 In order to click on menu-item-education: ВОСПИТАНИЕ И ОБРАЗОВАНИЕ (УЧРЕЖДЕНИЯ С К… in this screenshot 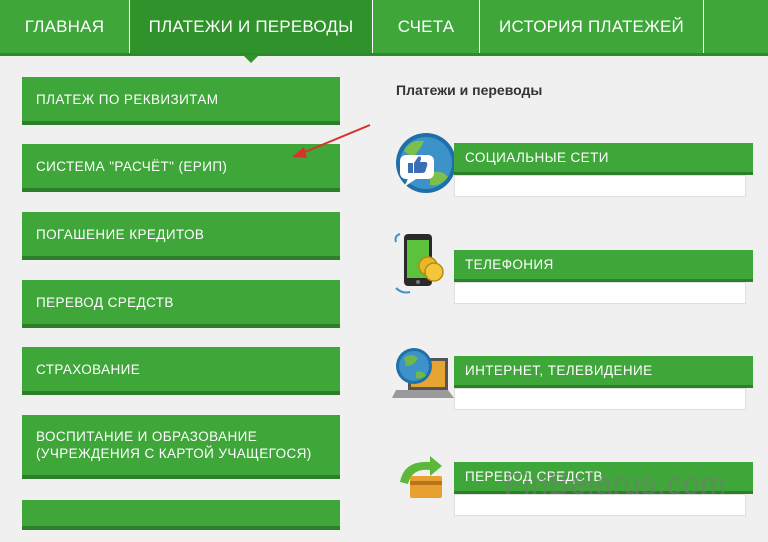, I will do `click(181, 447)`.